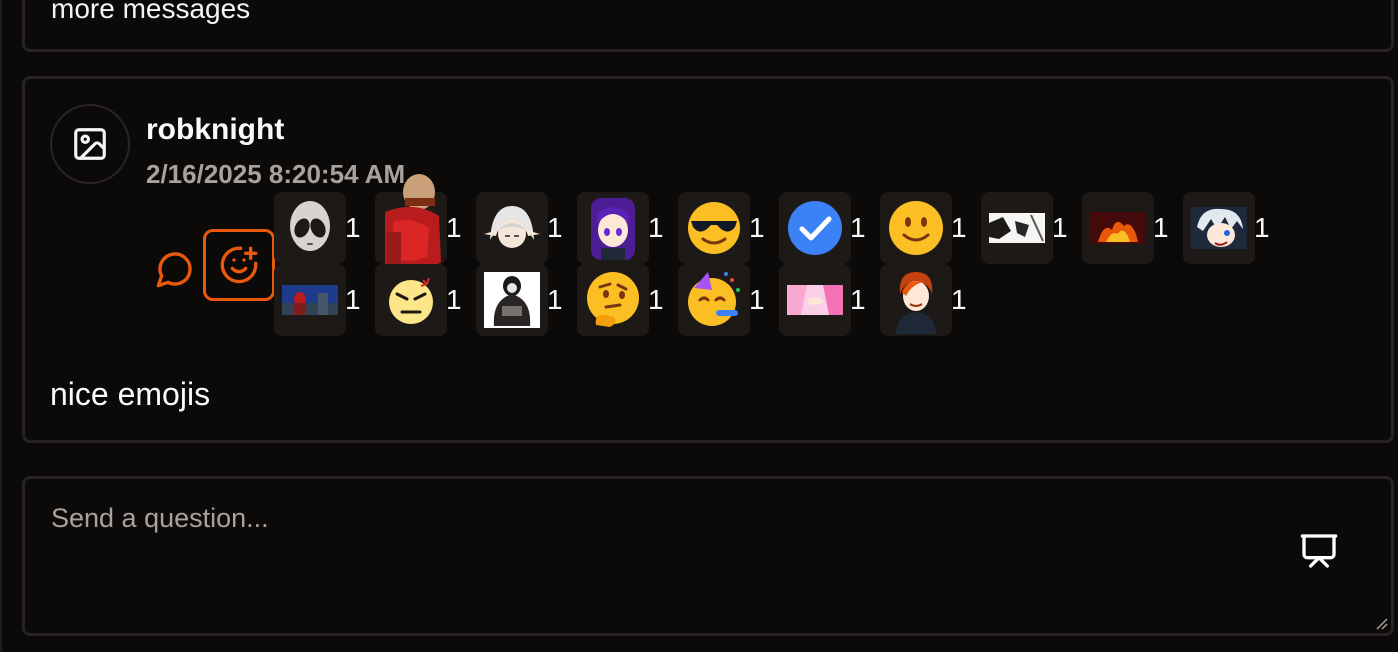  I want to click on reaction-dark-figure: 1, so click(526, 300).